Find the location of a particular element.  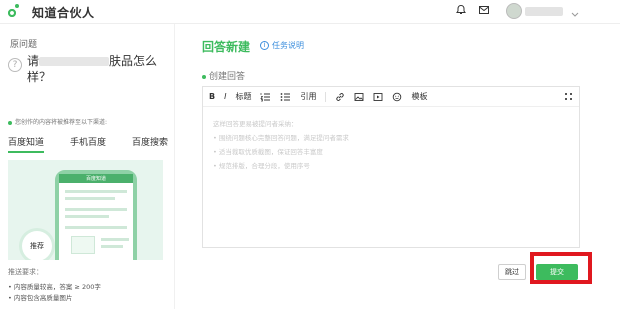

brand-name: 知道合伙人 is located at coordinates (63, 12).